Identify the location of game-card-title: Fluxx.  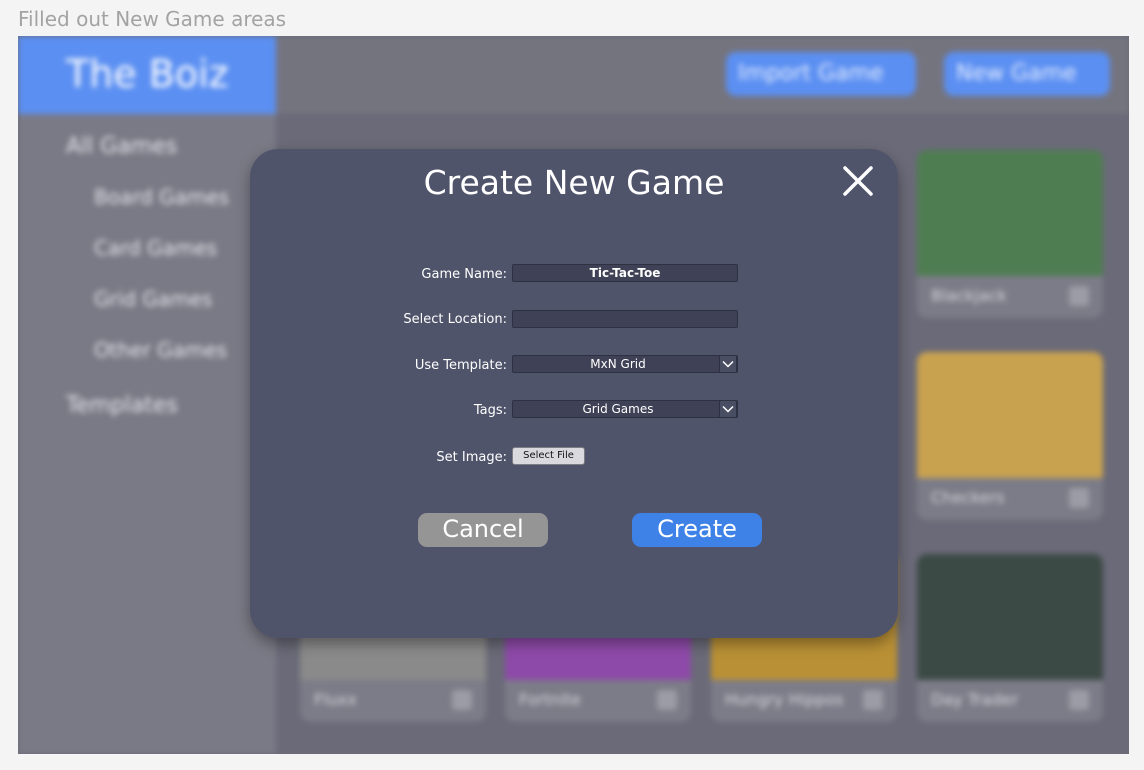
(335, 699).